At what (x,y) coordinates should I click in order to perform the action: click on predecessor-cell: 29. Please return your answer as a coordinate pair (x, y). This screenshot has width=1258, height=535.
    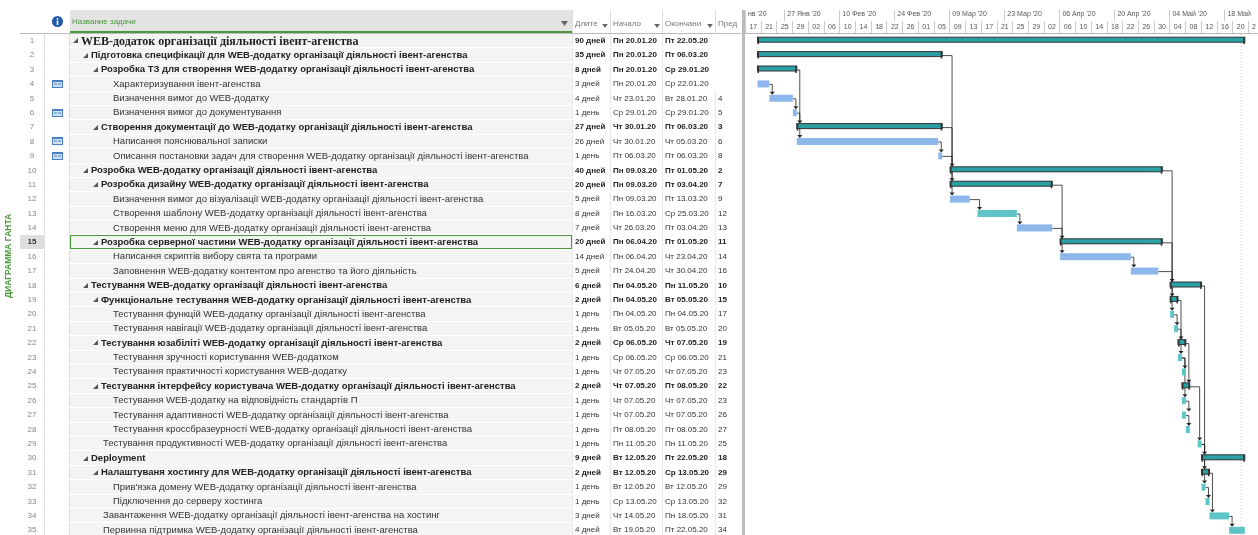
    Looking at the image, I should click on (728, 487).